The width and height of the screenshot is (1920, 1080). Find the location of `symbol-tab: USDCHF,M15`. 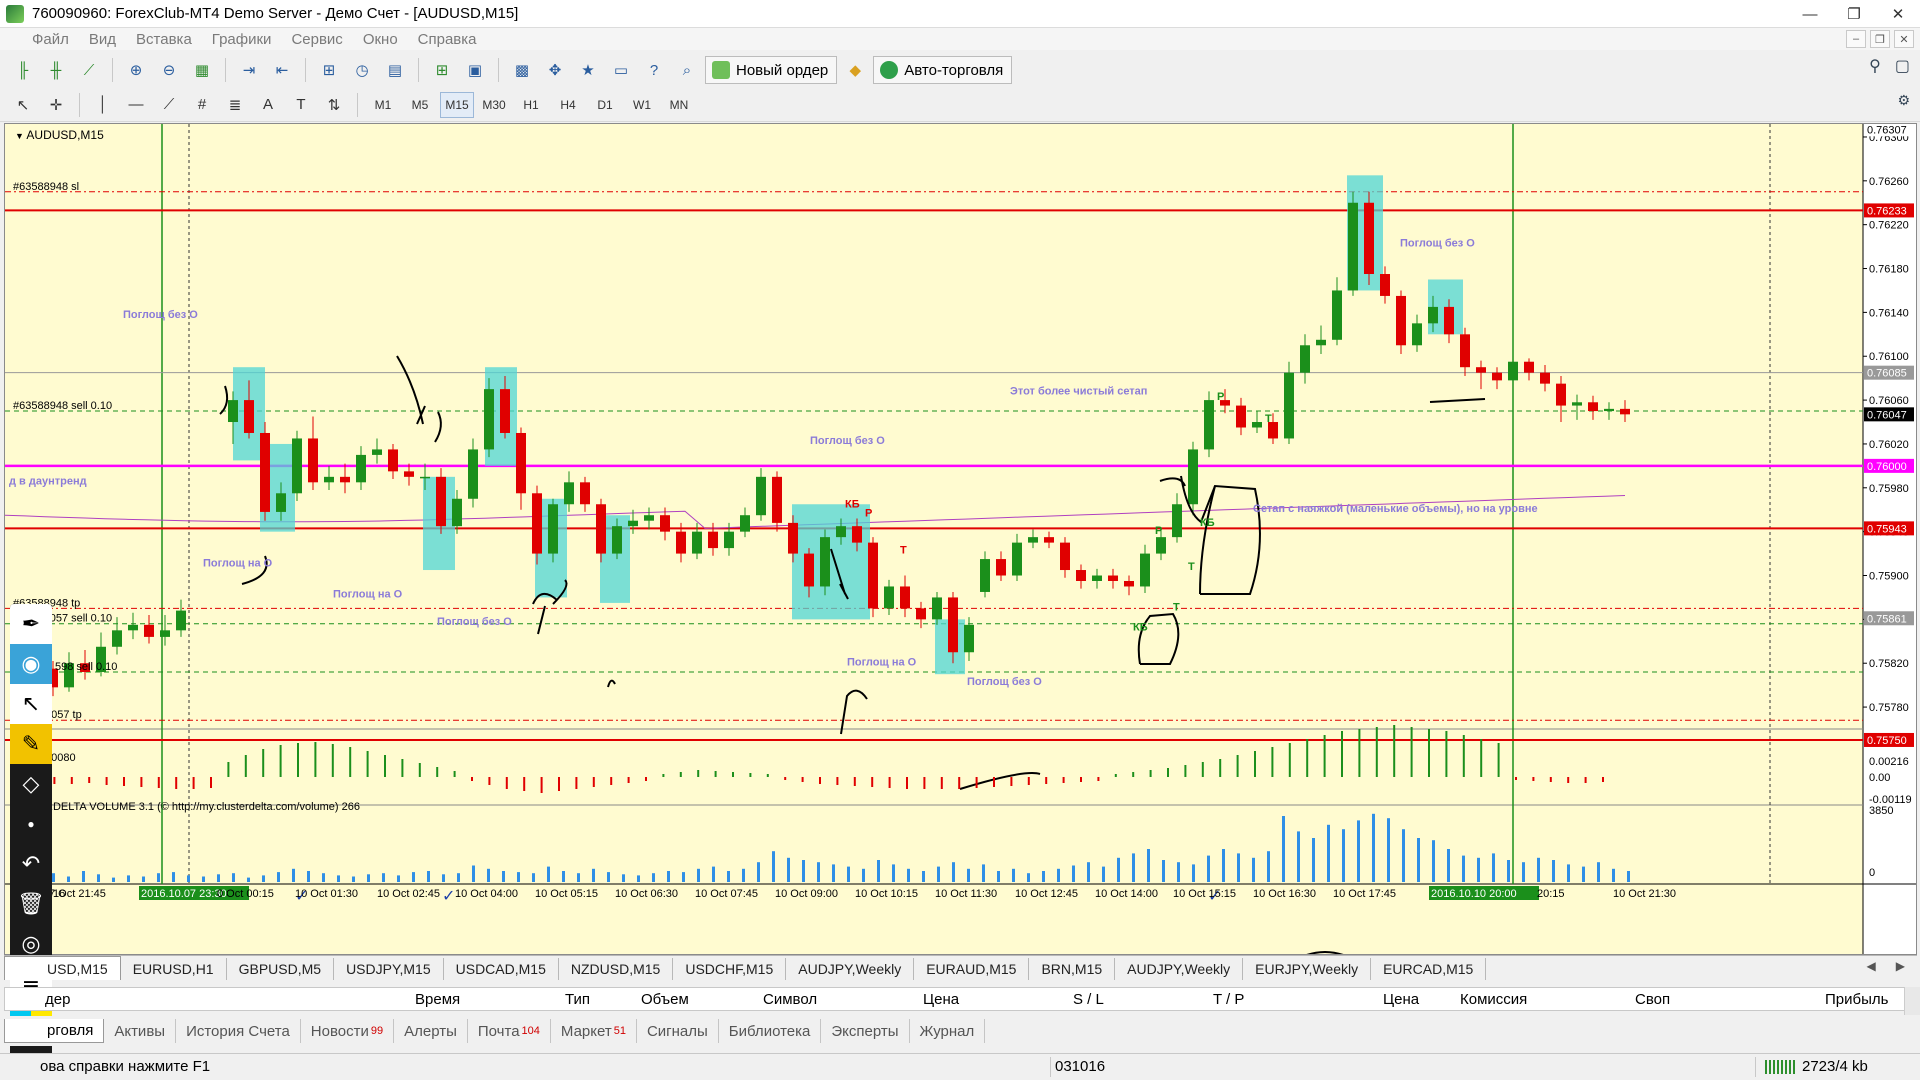

symbol-tab: USDCHF,M15 is located at coordinates (730, 969).